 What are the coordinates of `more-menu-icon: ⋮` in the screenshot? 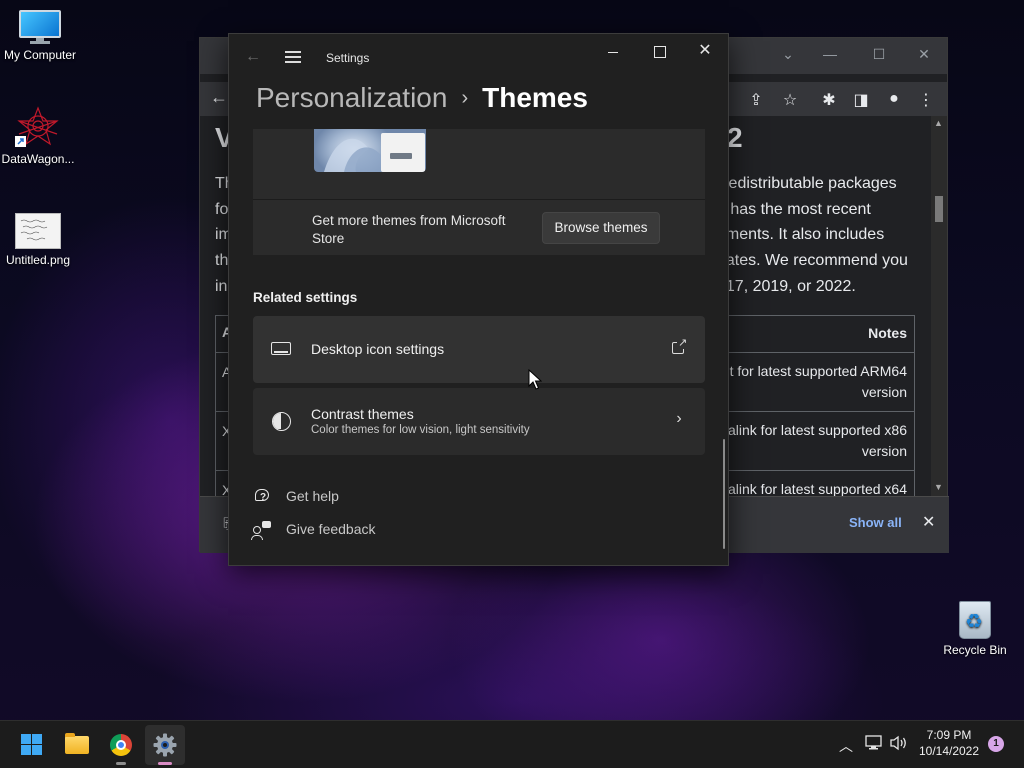 It's located at (926, 100).